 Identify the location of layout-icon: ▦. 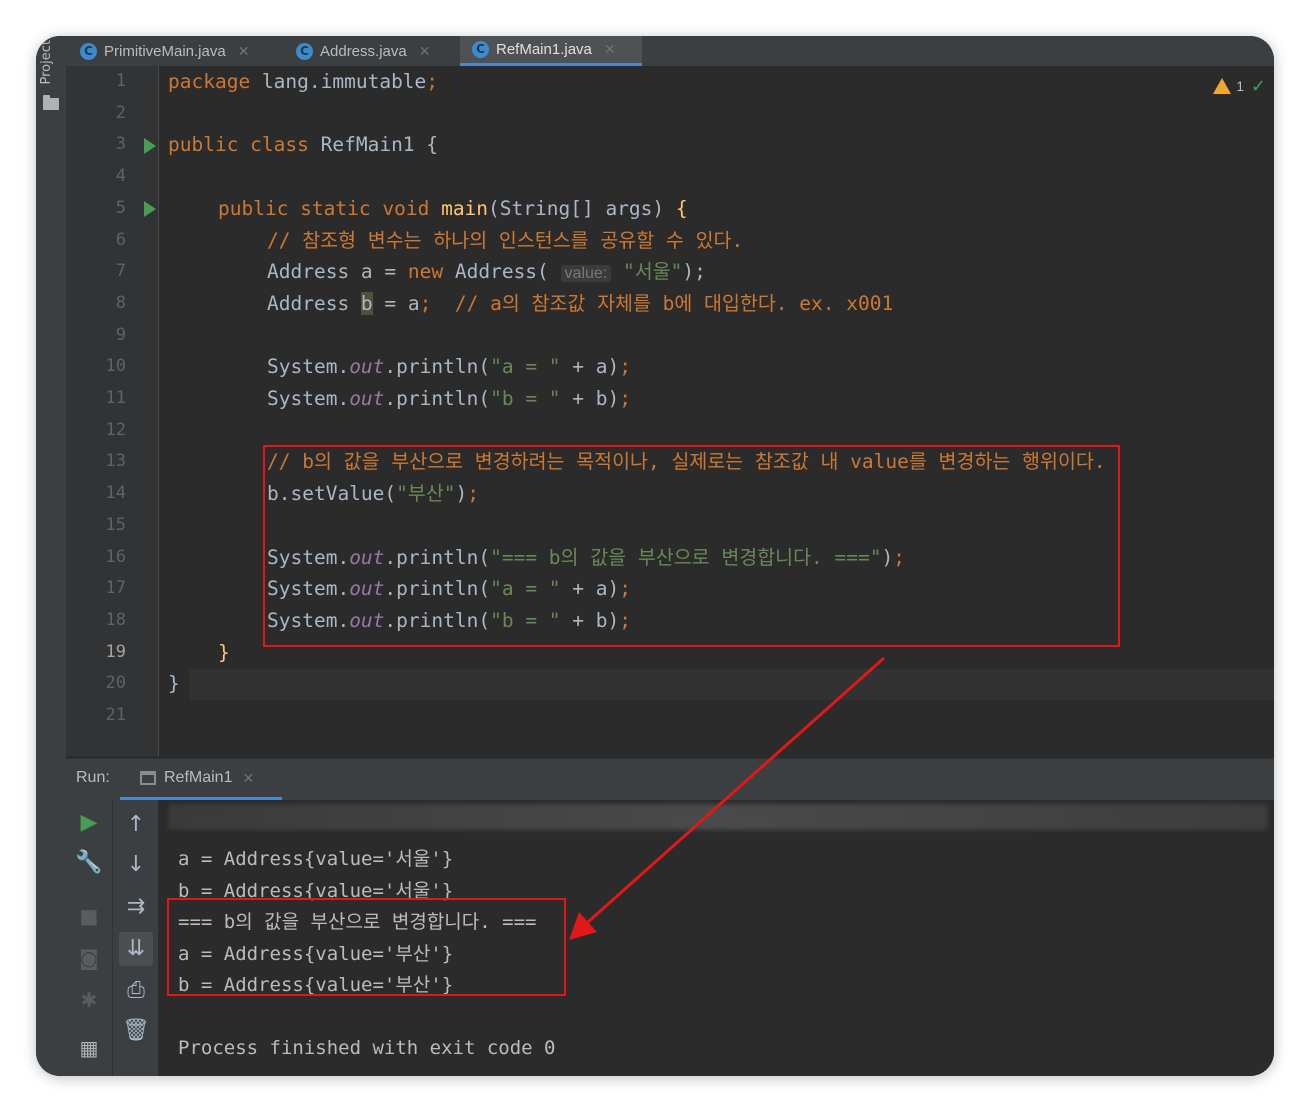
(89, 1048).